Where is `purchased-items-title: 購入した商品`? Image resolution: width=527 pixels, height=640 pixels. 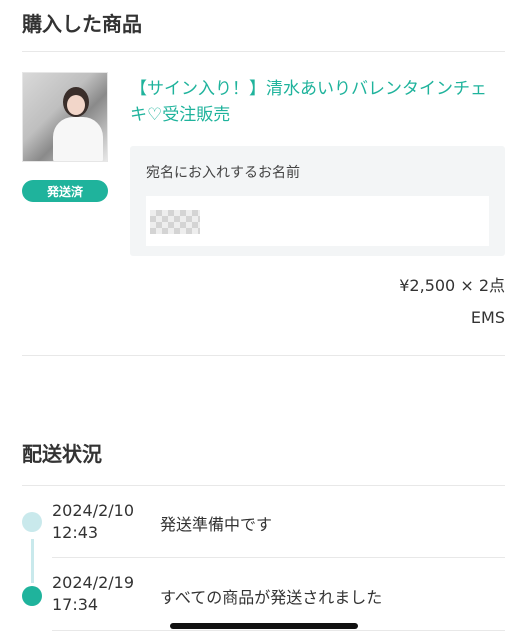 purchased-items-title: 購入した商品 is located at coordinates (82, 24).